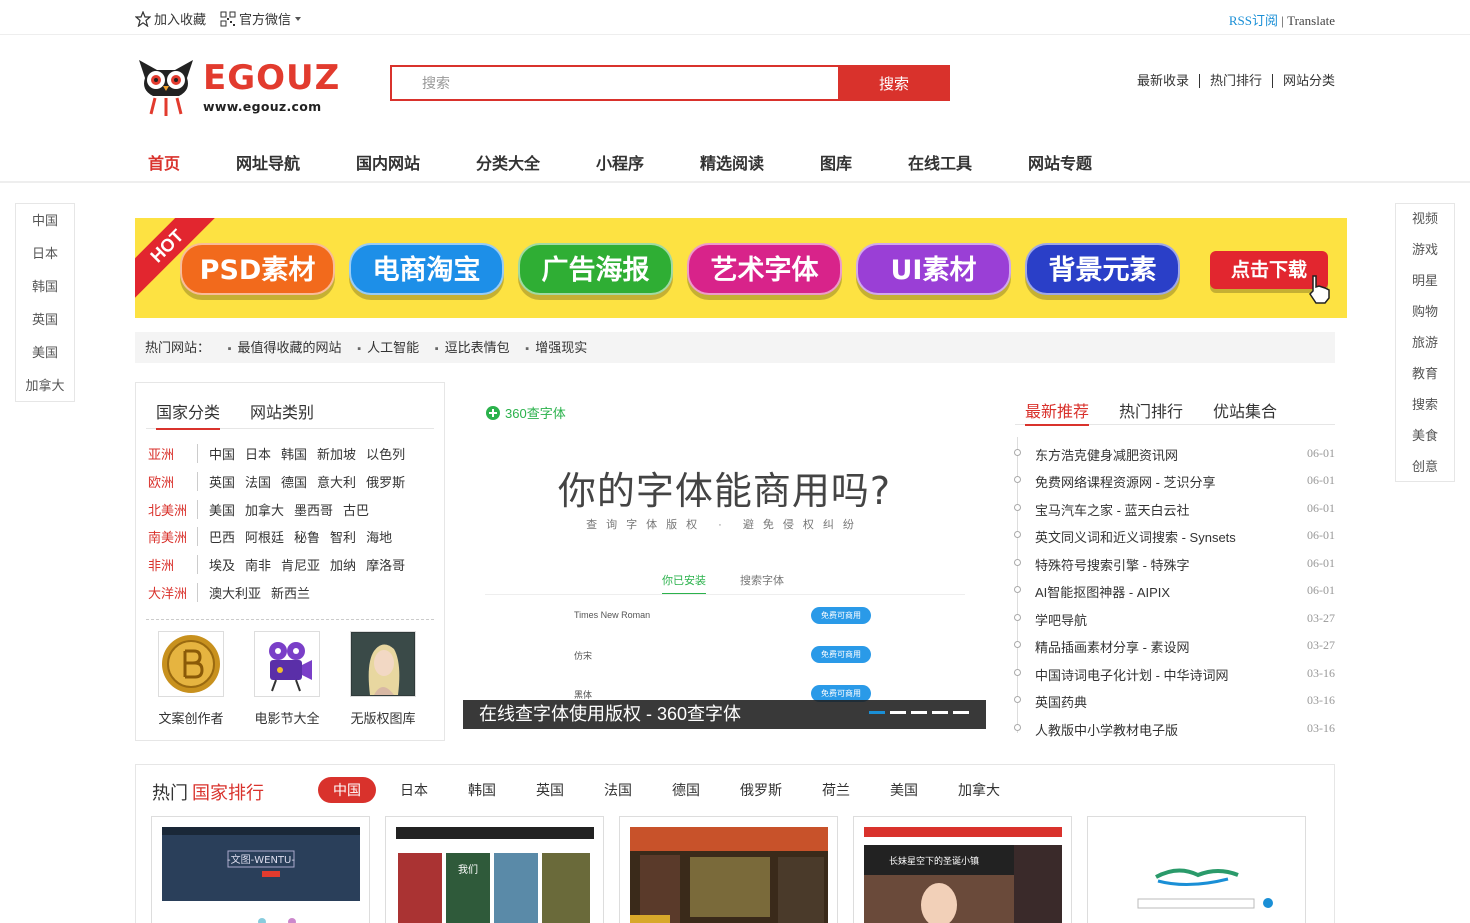 The height and width of the screenshot is (923, 1470). Describe the element at coordinates (307, 536) in the screenshot. I see `country-link: 秘鲁` at that location.